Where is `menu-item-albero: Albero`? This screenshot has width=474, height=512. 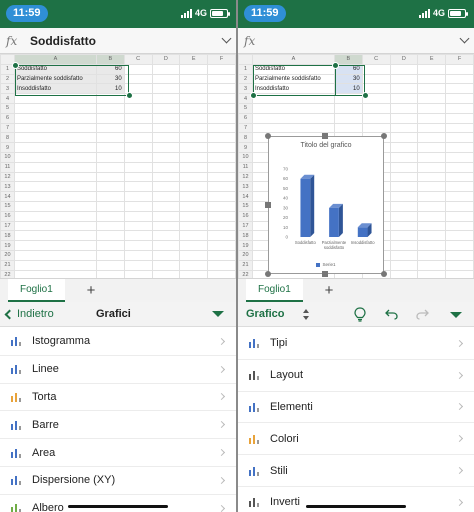 menu-item-albero: Albero is located at coordinates (118, 503).